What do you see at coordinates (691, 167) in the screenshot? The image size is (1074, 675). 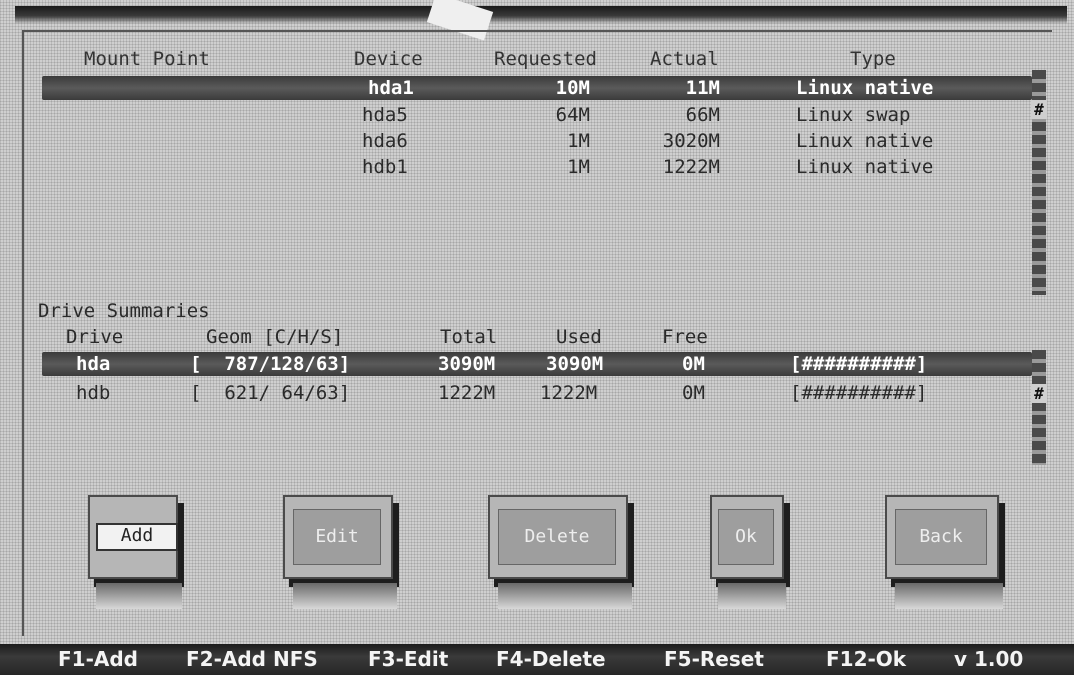 I see `partition-actual: 1222M` at bounding box center [691, 167].